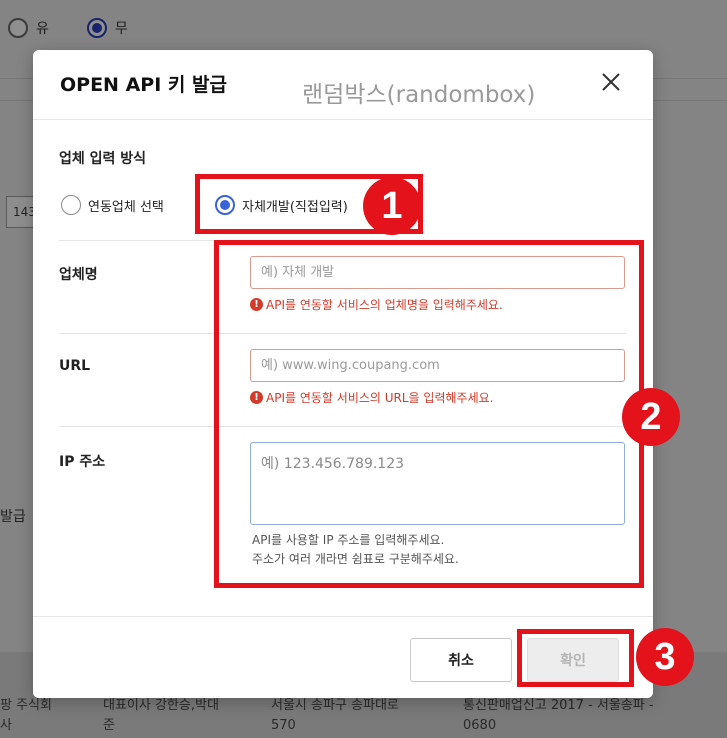  Describe the element at coordinates (611, 82) in the screenshot. I see `close-icon` at that location.